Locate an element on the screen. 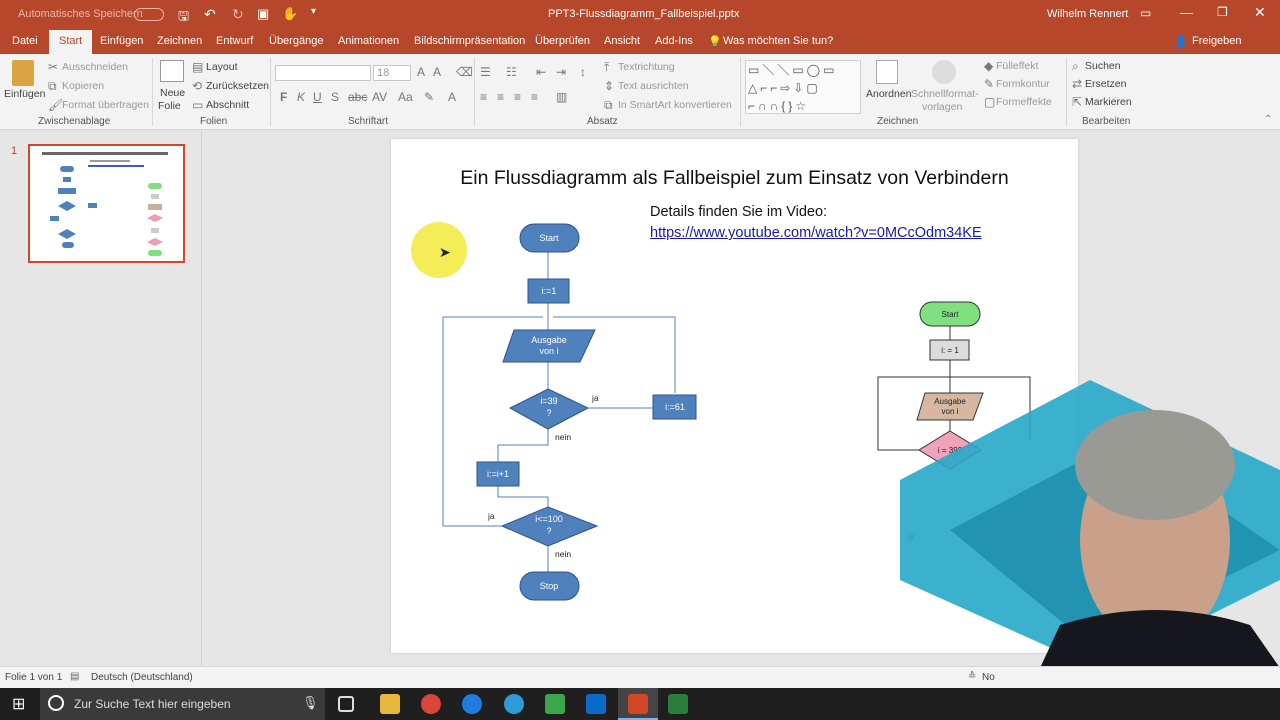  italic-icon: K is located at coordinates (301, 97).